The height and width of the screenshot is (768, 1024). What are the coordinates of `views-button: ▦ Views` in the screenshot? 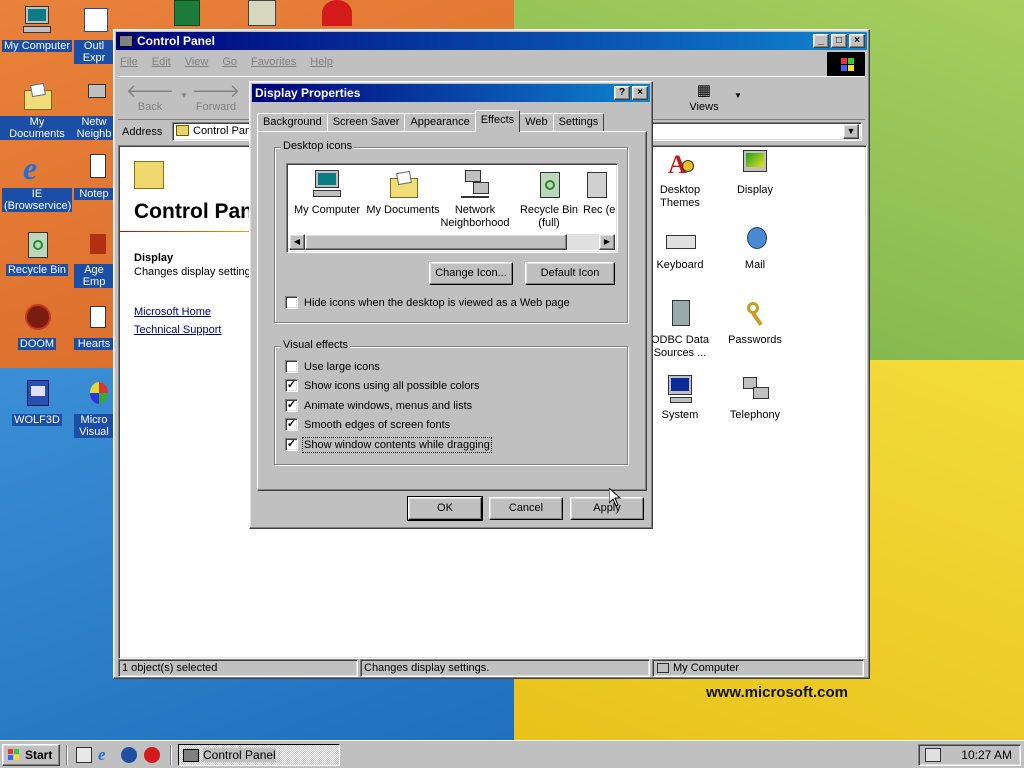 It's located at (704, 97).